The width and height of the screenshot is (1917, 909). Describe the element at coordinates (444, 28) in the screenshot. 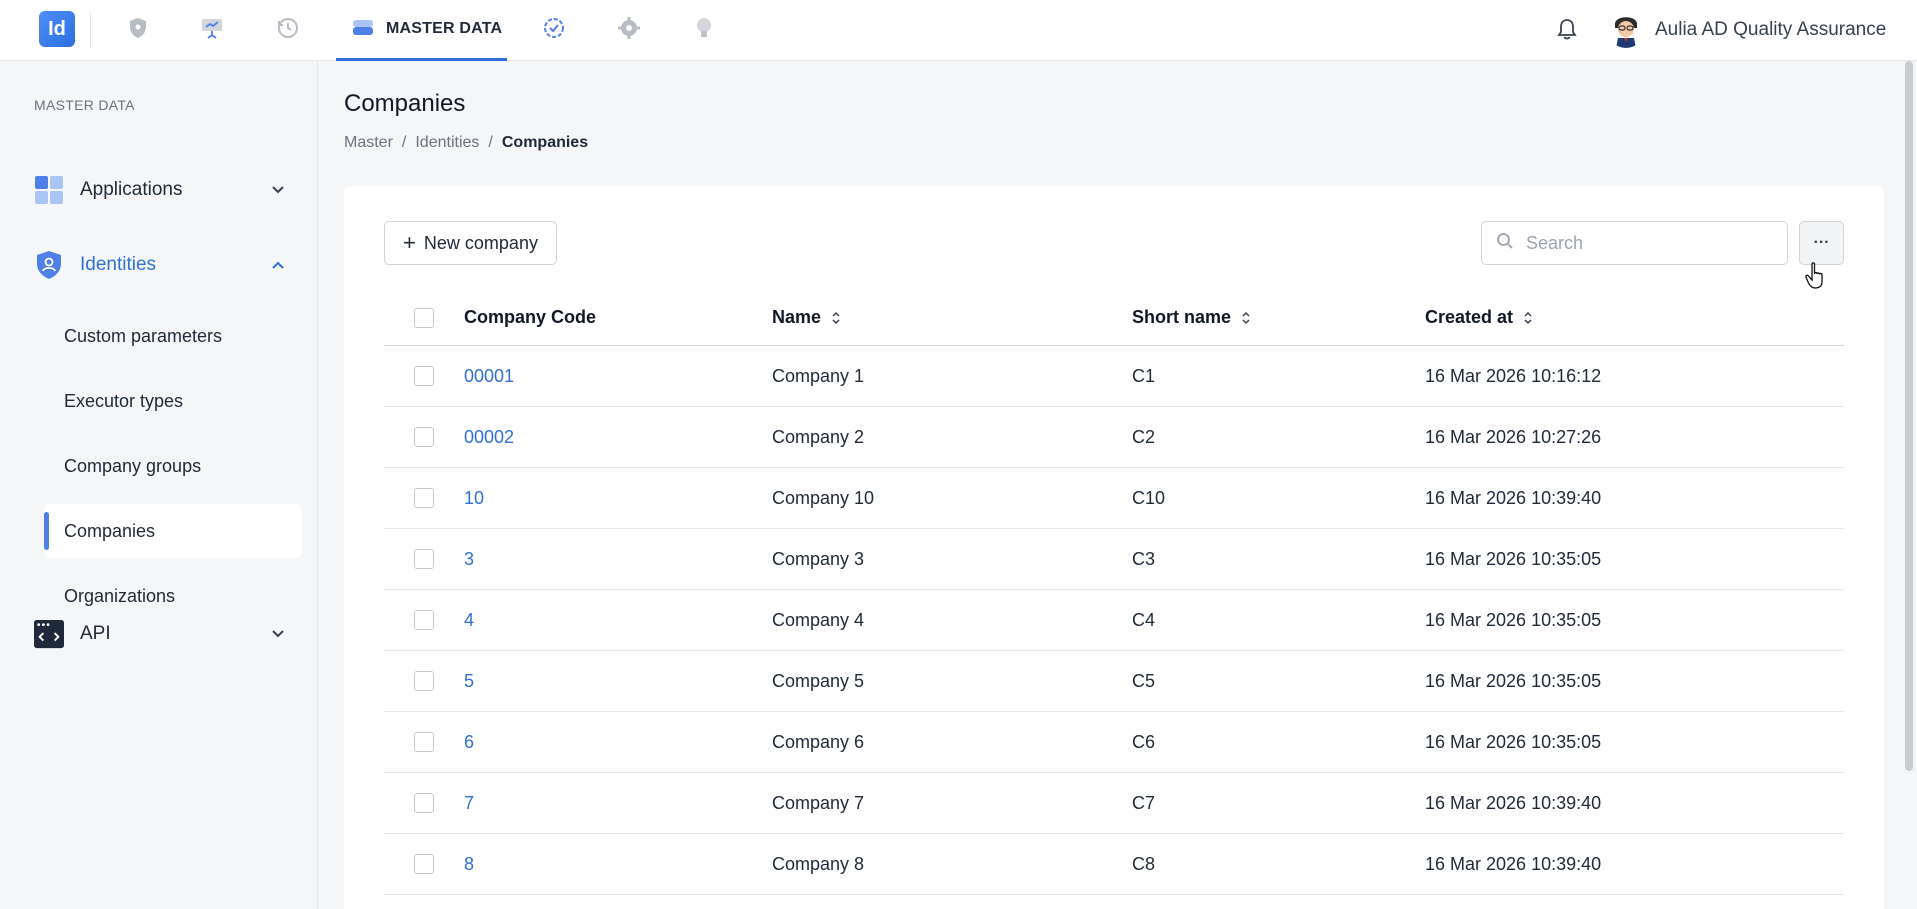

I see `tab-master-data-label: MASTER DATA` at that location.